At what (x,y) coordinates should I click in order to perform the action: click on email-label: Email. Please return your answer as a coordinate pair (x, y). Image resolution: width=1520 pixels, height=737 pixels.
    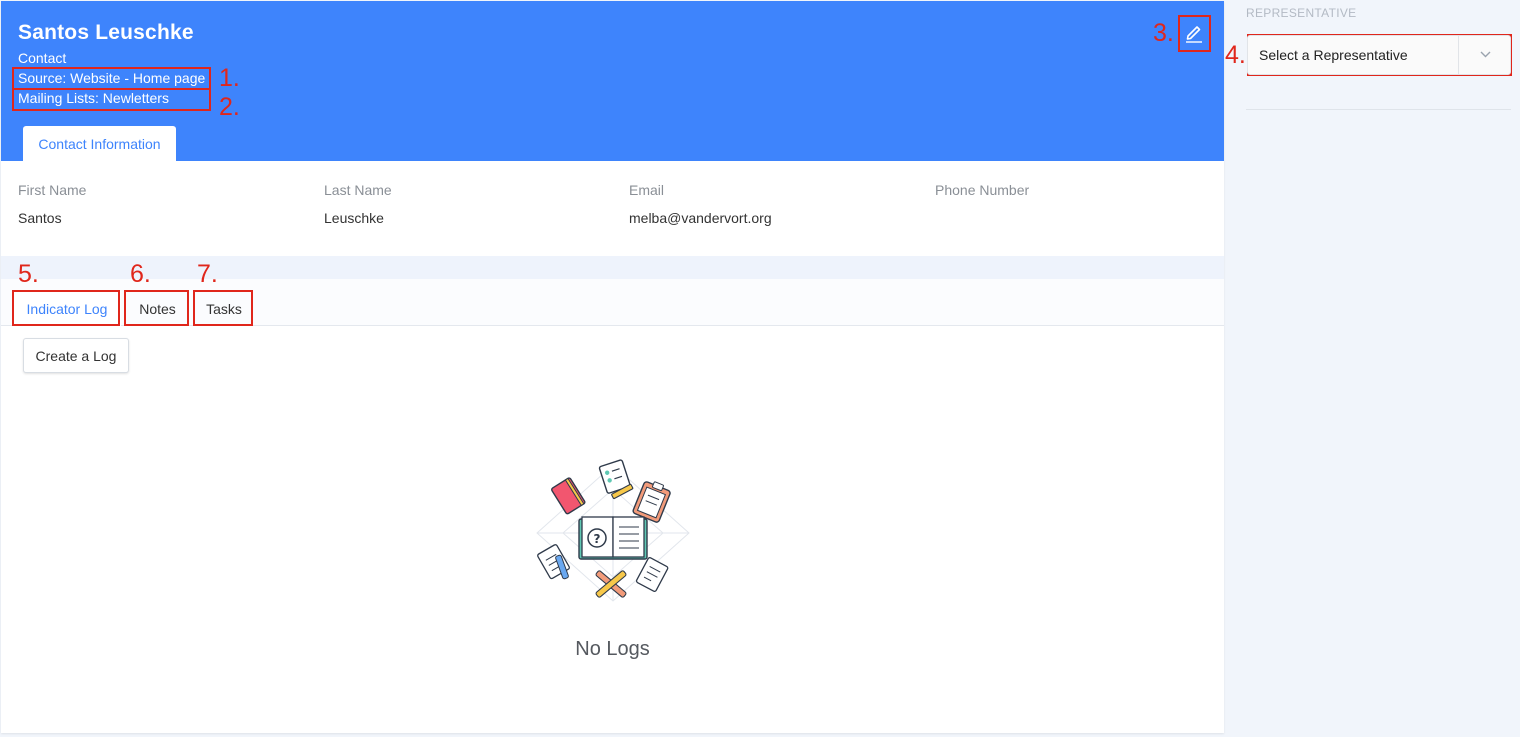
    Looking at the image, I should click on (647, 190).